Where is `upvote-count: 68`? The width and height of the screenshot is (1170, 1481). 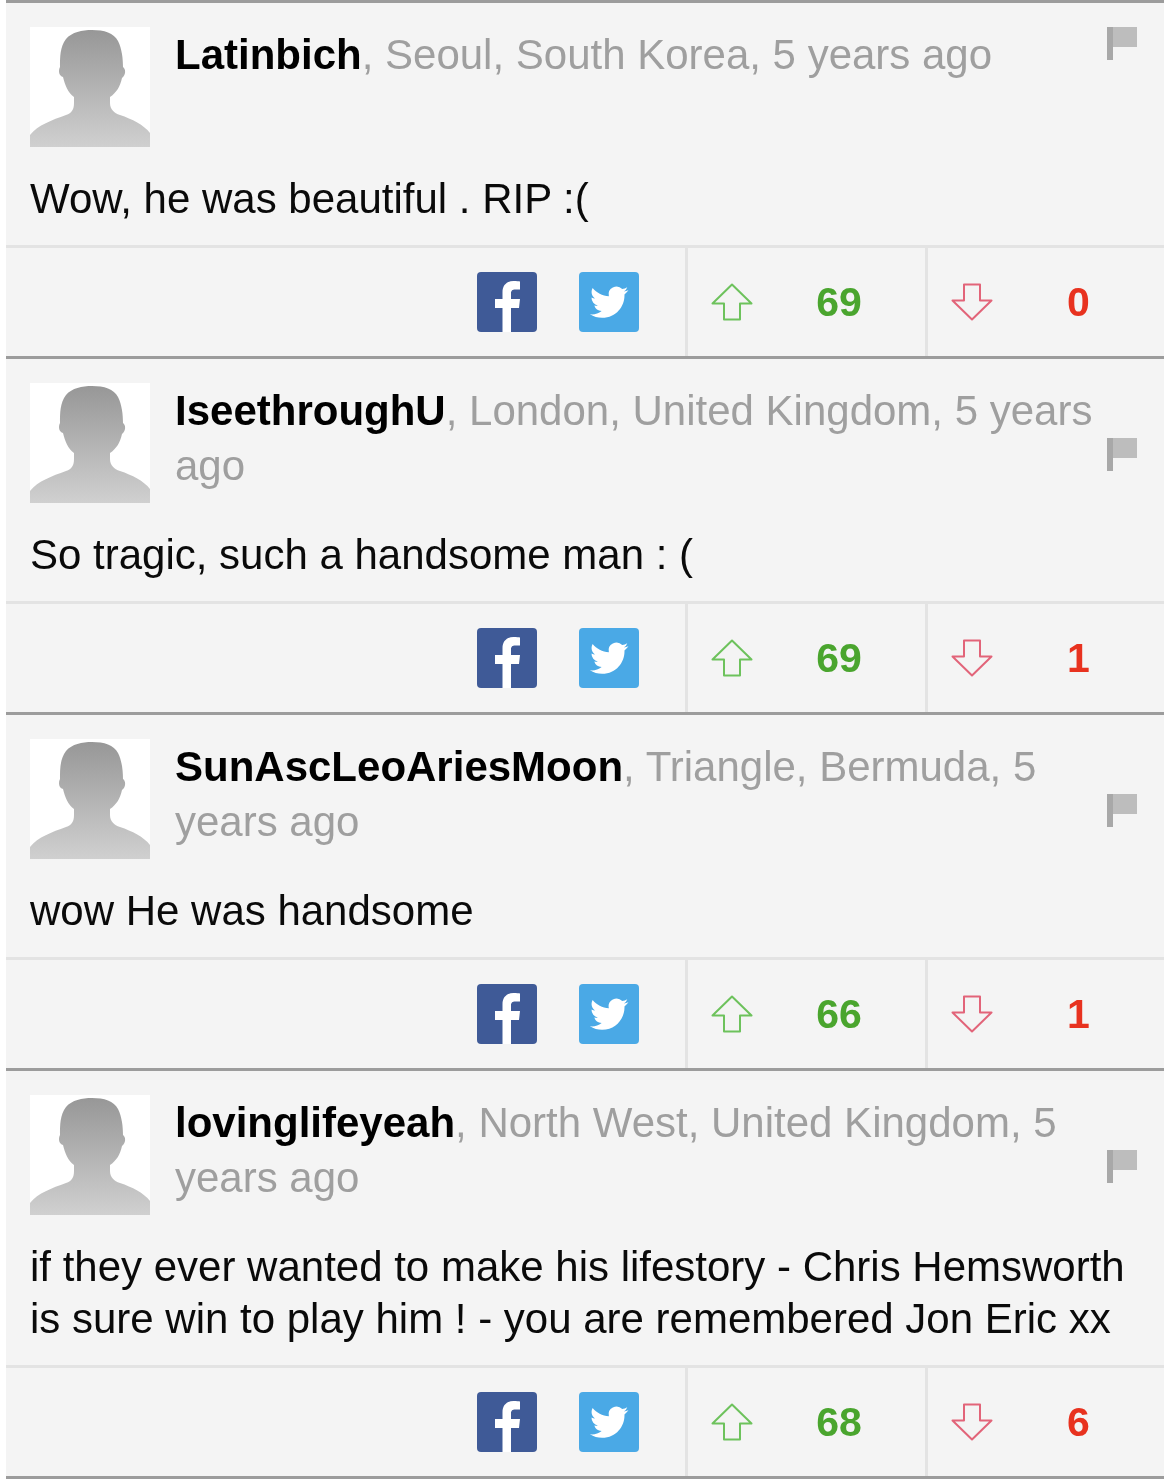 upvote-count: 68 is located at coordinates (839, 1422).